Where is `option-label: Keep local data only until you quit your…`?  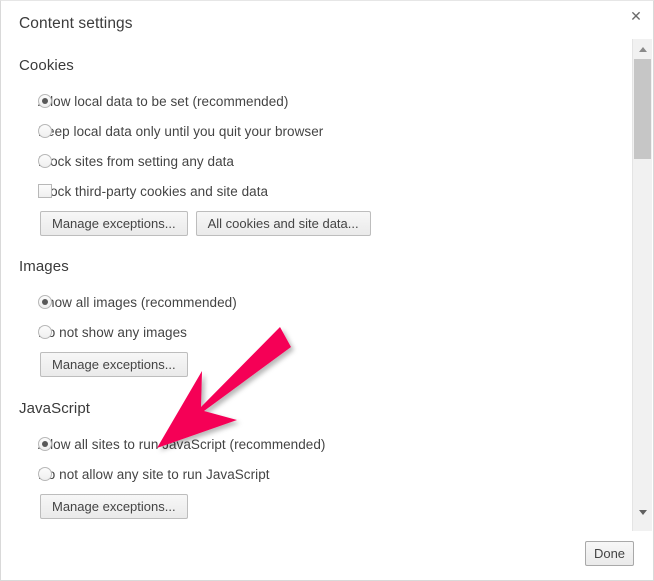 option-label: Keep local data only until you quit your… is located at coordinates (181, 131).